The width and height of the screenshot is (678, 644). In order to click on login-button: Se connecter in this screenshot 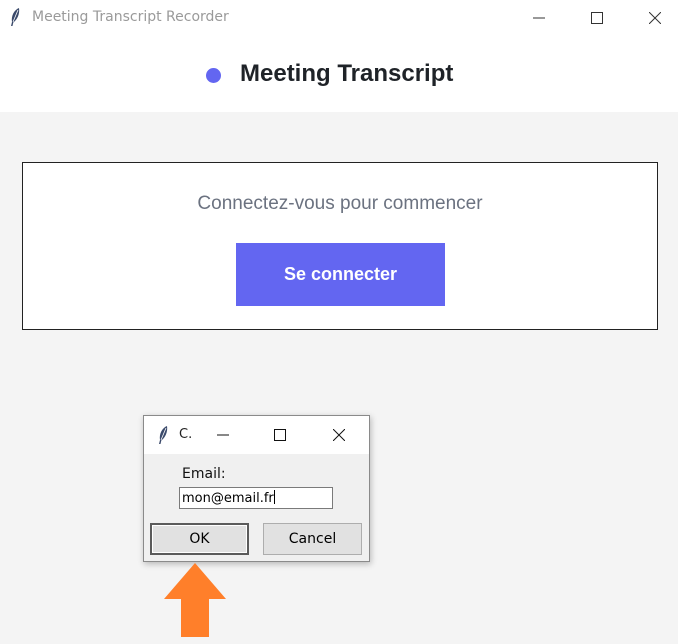, I will do `click(340, 274)`.